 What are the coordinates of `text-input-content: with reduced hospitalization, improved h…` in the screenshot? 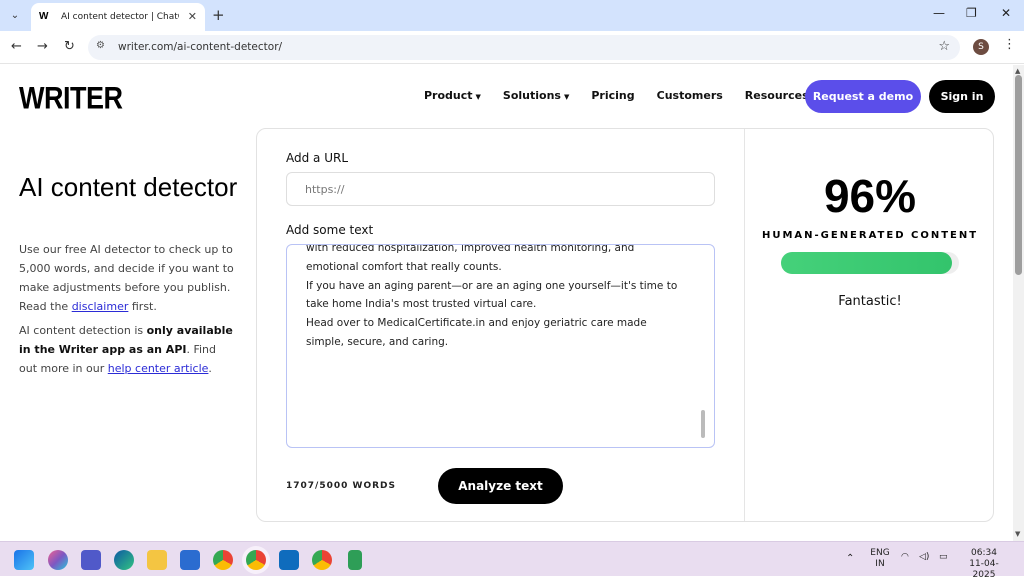 It's located at (495, 298).